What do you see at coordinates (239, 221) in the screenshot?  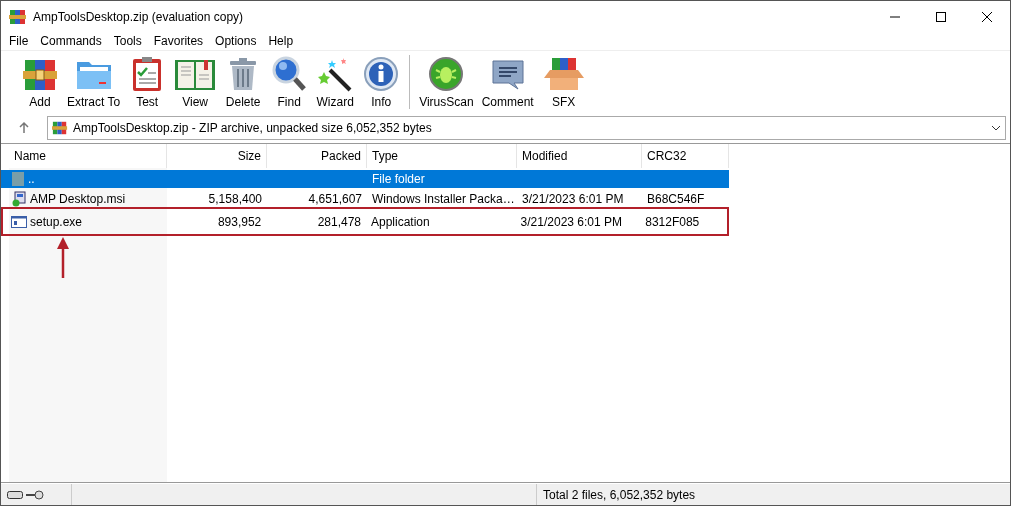 I see `table-cell: 893,952` at bounding box center [239, 221].